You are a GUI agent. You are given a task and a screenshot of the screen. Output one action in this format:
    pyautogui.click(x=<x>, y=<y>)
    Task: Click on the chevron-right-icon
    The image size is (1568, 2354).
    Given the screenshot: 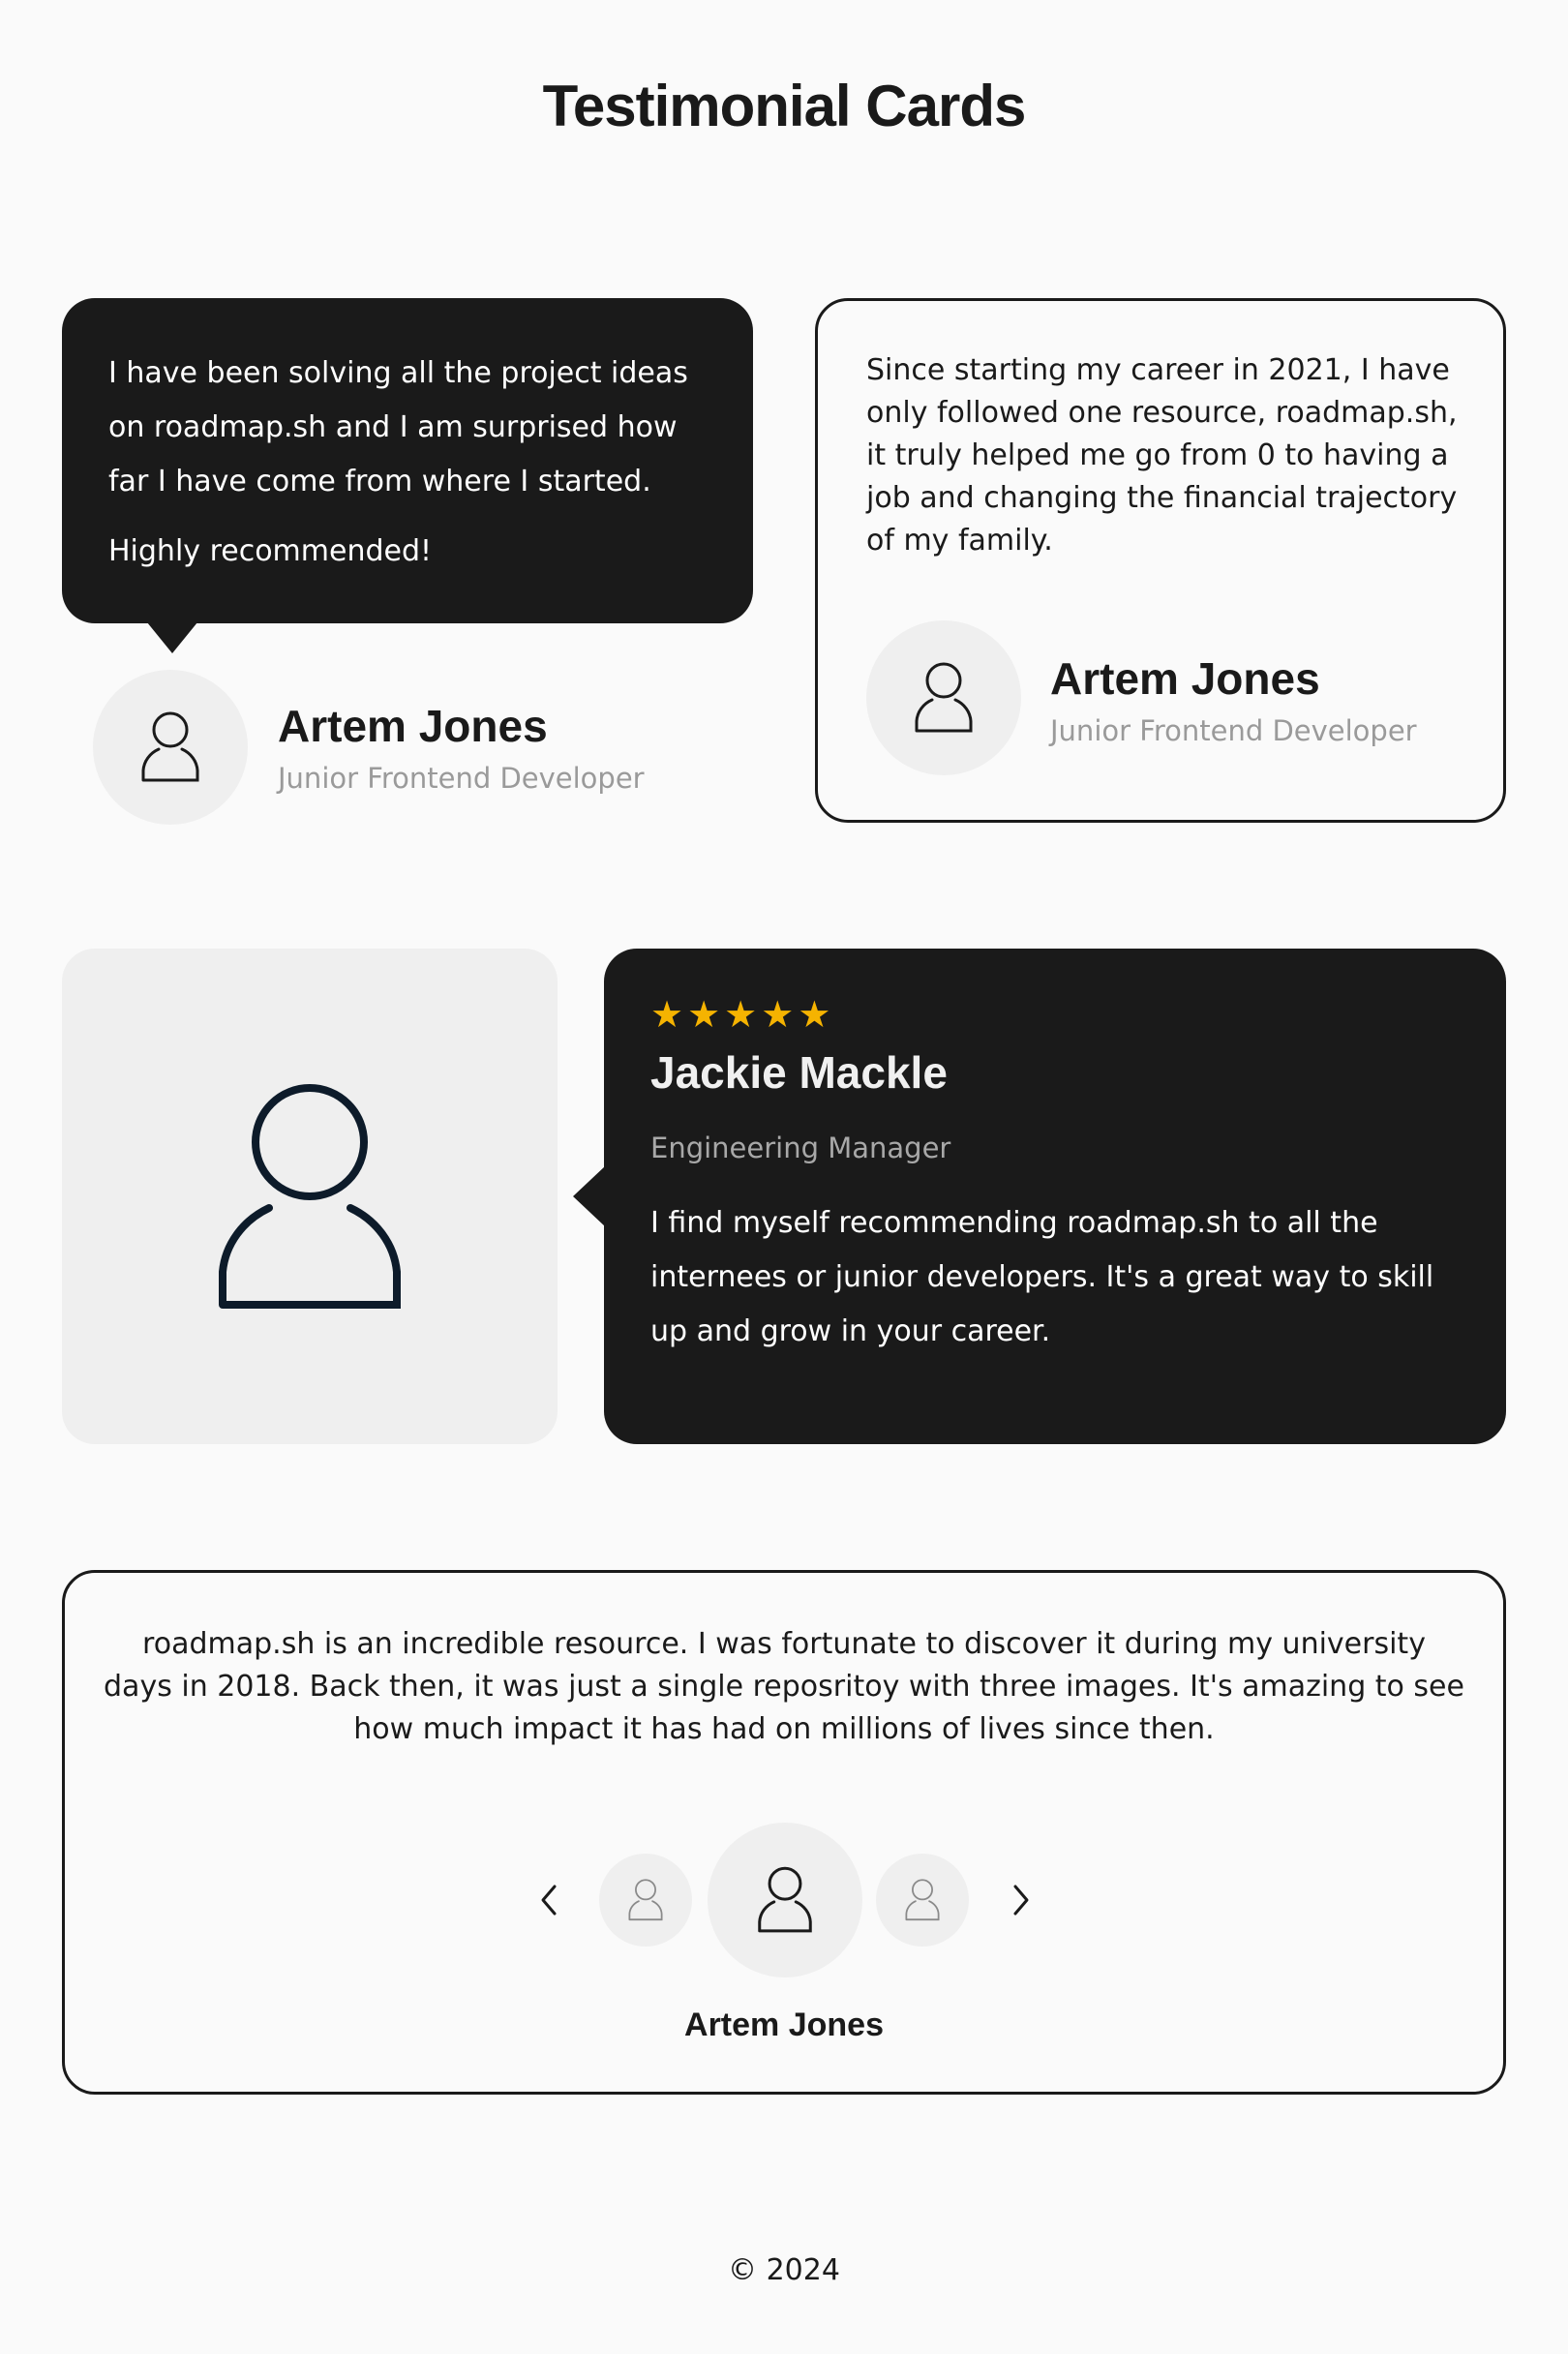 What is the action you would take?
    pyautogui.click(x=1021, y=1901)
    